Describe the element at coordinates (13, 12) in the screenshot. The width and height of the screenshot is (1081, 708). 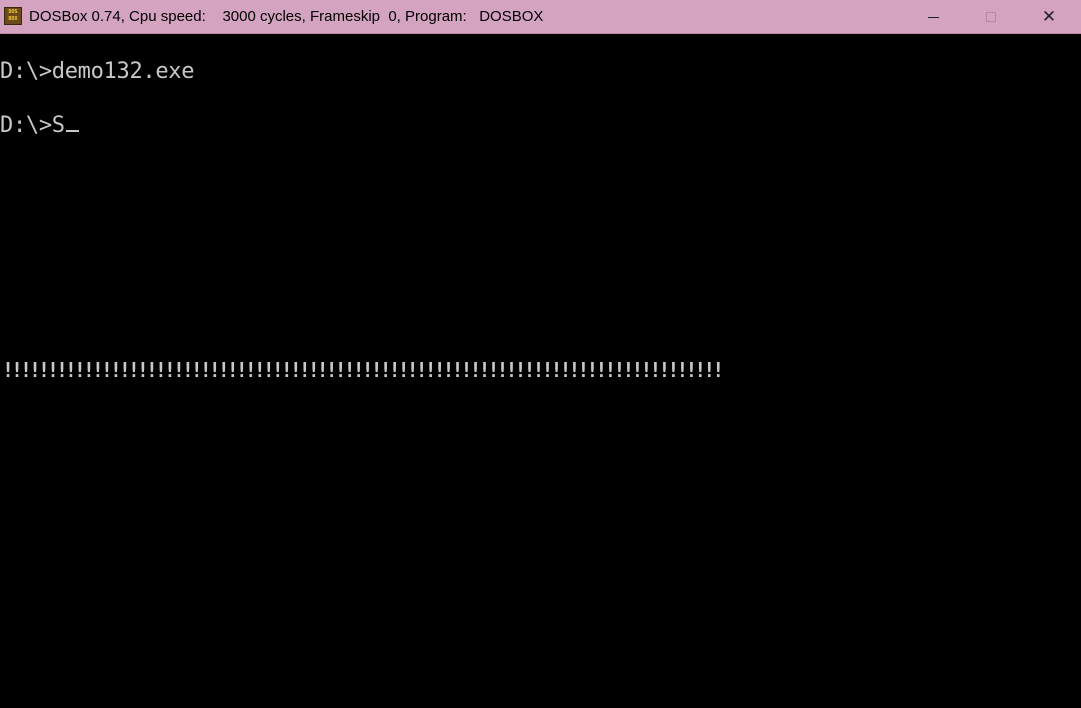
I see `icon-text-top: DOS` at that location.